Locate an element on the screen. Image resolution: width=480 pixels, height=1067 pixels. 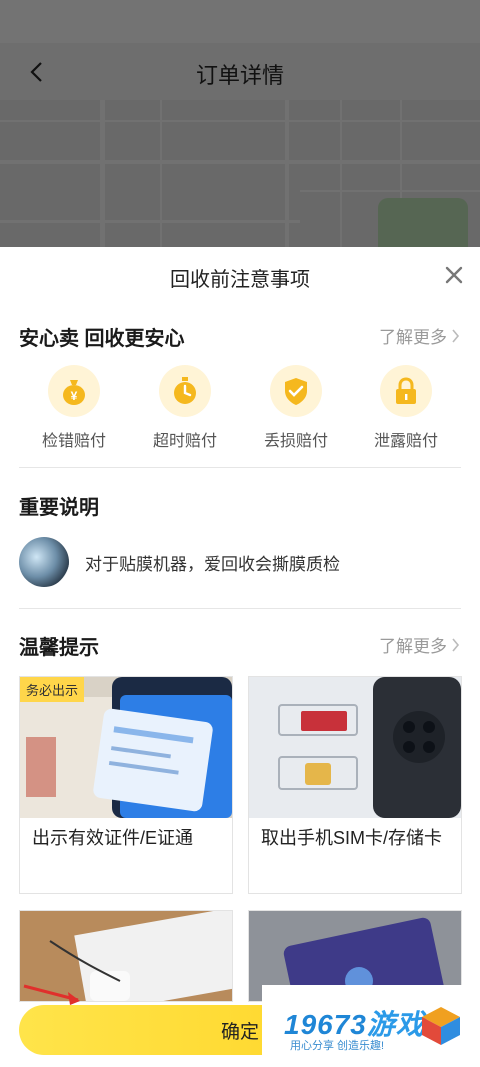
phone-film-thumbnail is located at coordinates (44, 562).